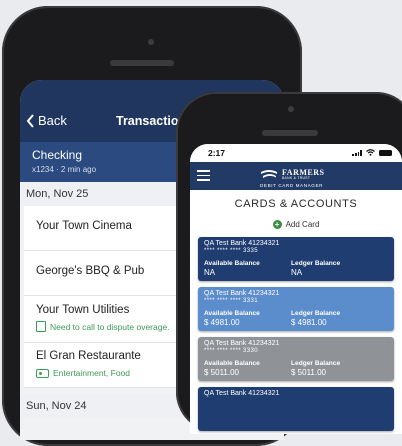 This screenshot has width=402, height=446. Describe the element at coordinates (57, 155) in the screenshot. I see `account-name: Checking` at that location.